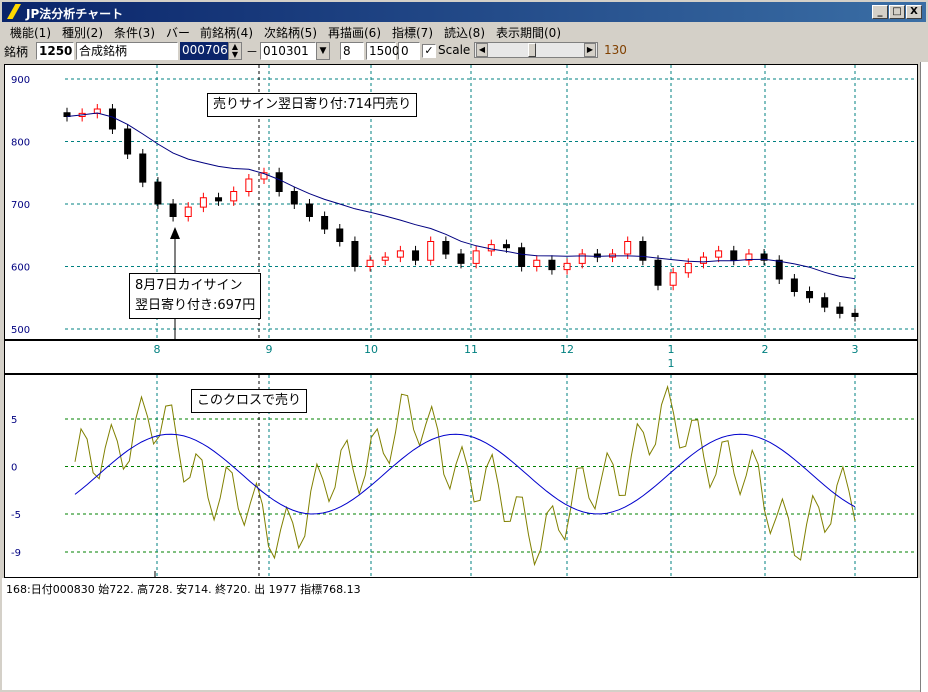  What do you see at coordinates (235, 51) in the screenshot?
I see `spin-arrows-icon: ▲ ▼` at bounding box center [235, 51].